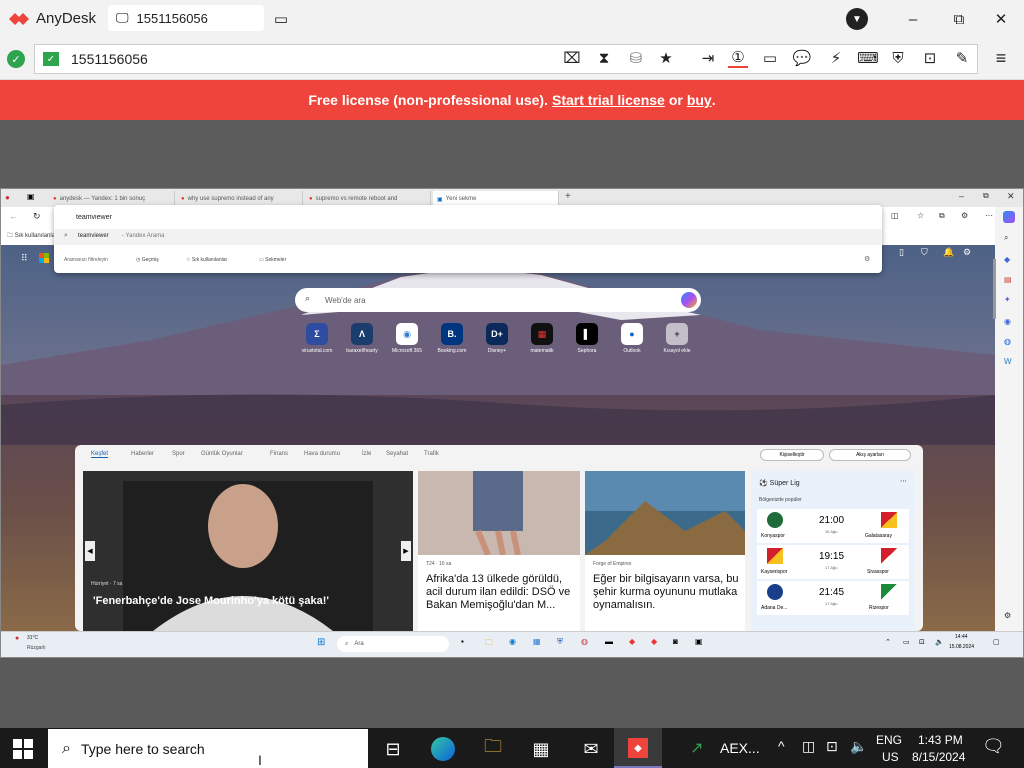 The width and height of the screenshot is (1024, 768). I want to click on carousel-next-icon: ▶, so click(406, 551).